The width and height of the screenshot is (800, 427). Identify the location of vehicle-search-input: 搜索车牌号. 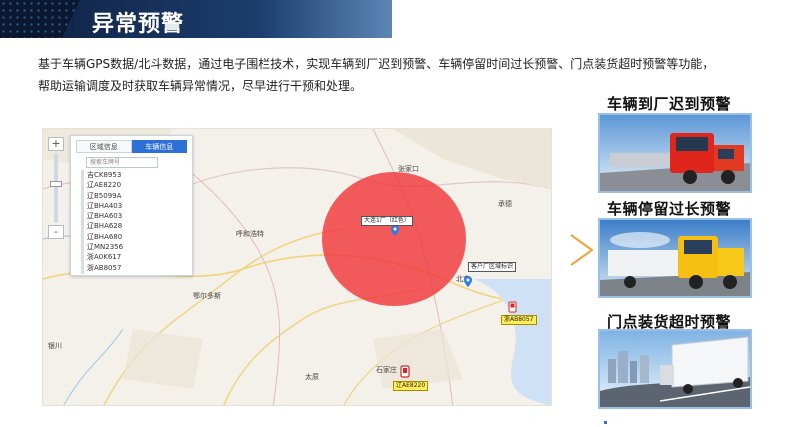
(122, 162).